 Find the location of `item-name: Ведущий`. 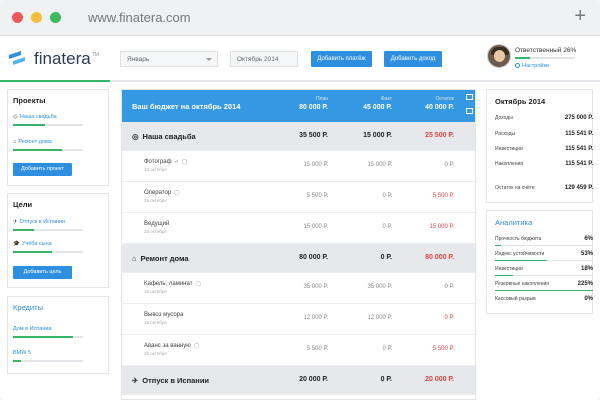

item-name: Ведущий is located at coordinates (157, 224).